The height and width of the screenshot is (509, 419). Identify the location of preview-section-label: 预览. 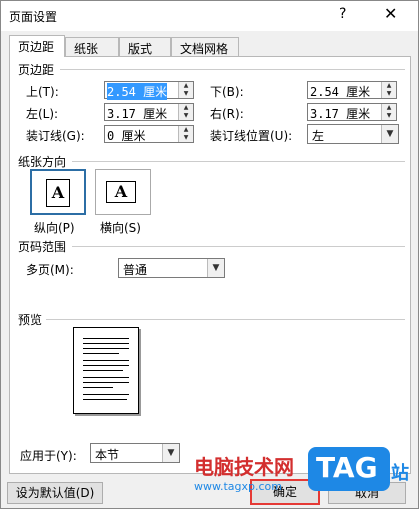
(30, 320).